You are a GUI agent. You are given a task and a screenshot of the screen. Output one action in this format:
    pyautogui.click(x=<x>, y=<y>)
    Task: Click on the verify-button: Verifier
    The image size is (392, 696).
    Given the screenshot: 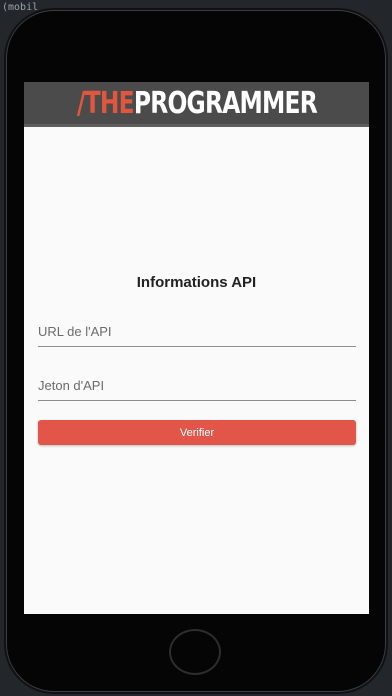 What is the action you would take?
    pyautogui.click(x=197, y=432)
    